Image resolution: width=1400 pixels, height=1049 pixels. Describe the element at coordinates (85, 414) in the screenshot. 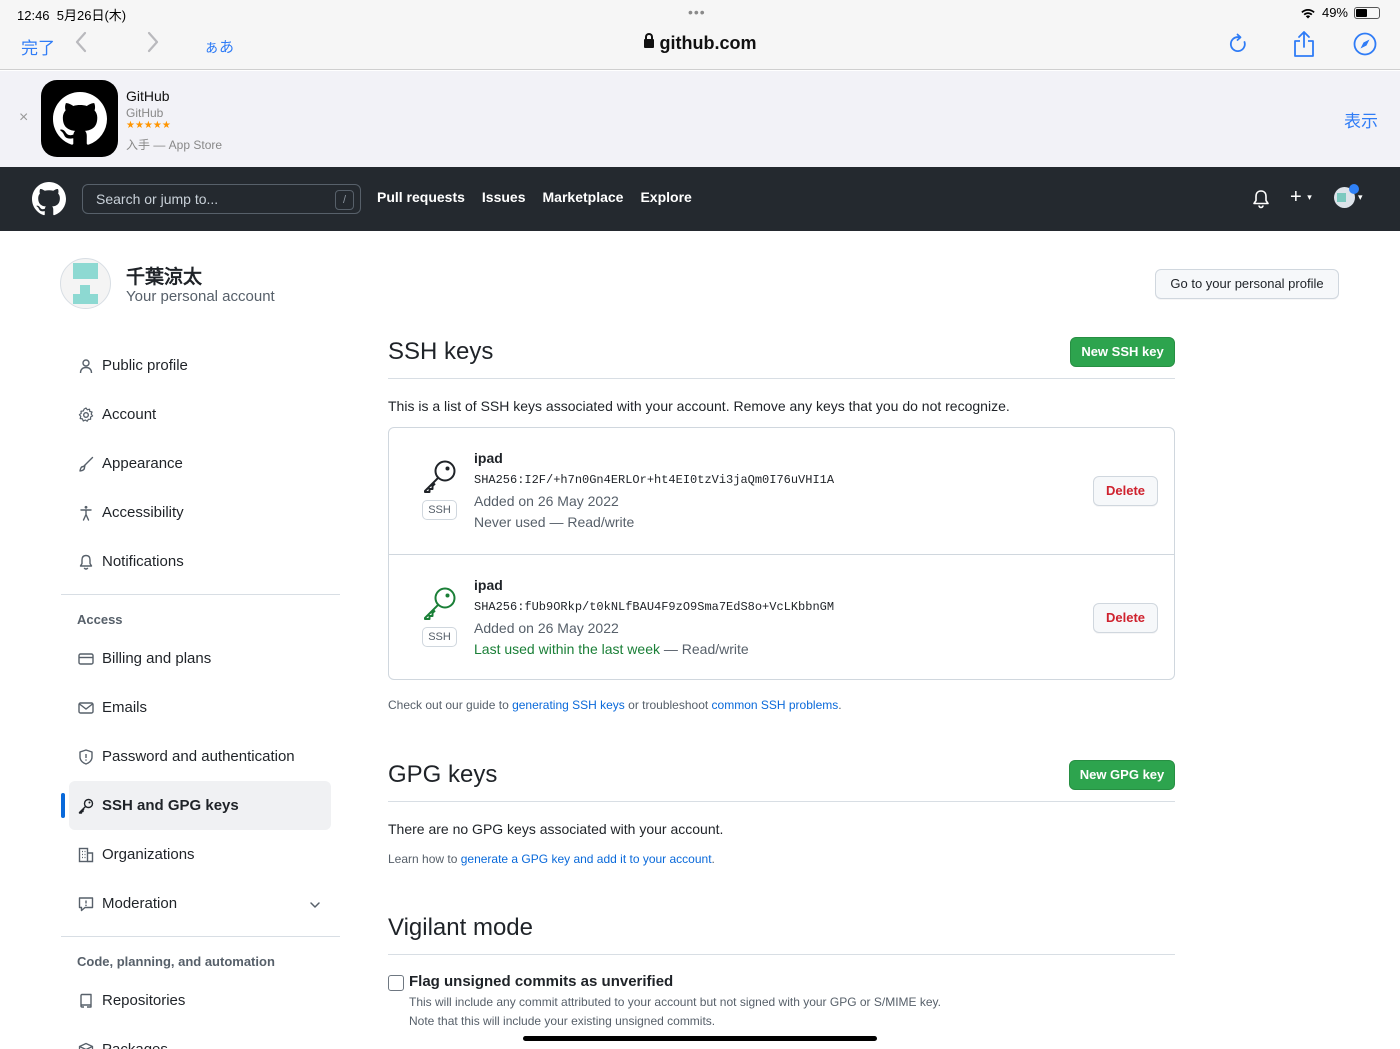

I see `gear-icon` at that location.